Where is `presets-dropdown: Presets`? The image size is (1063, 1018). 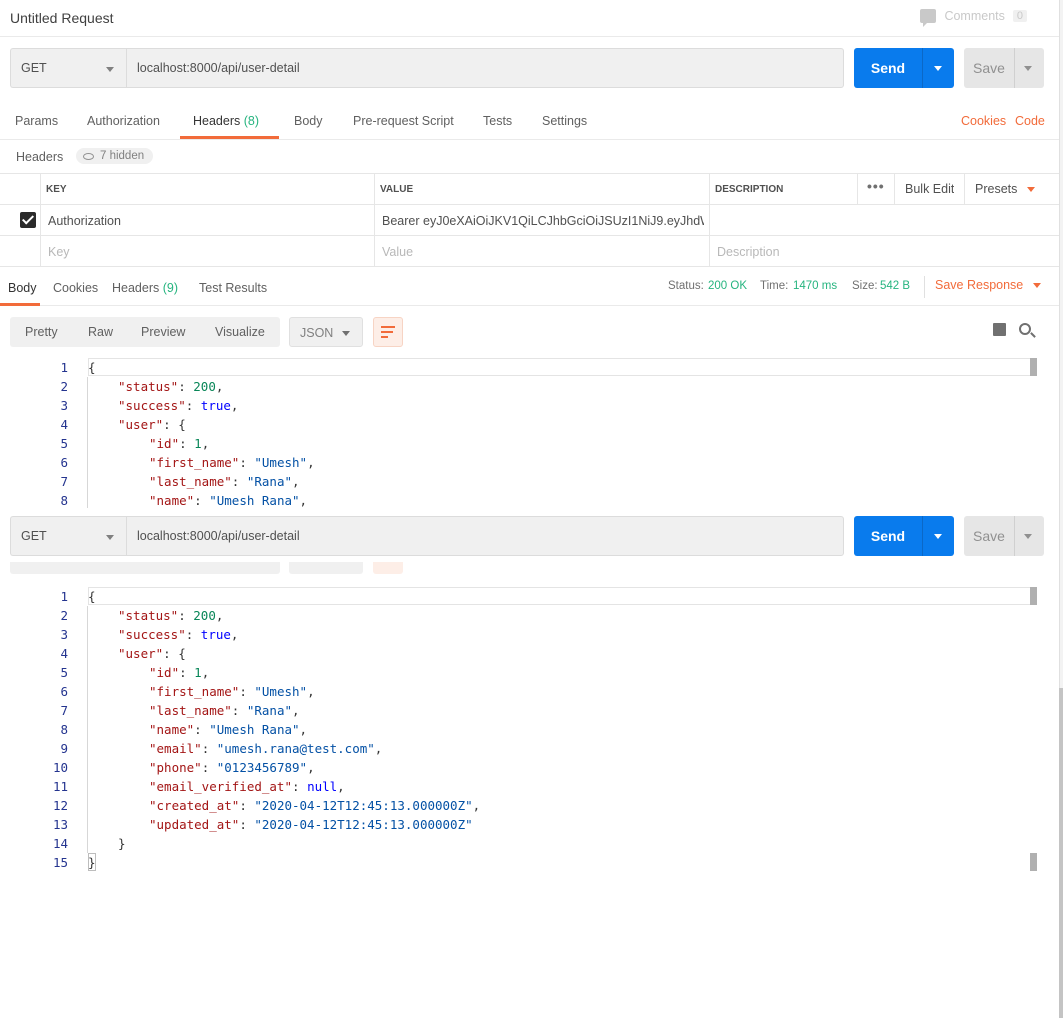
presets-dropdown: Presets is located at coordinates (1005, 189).